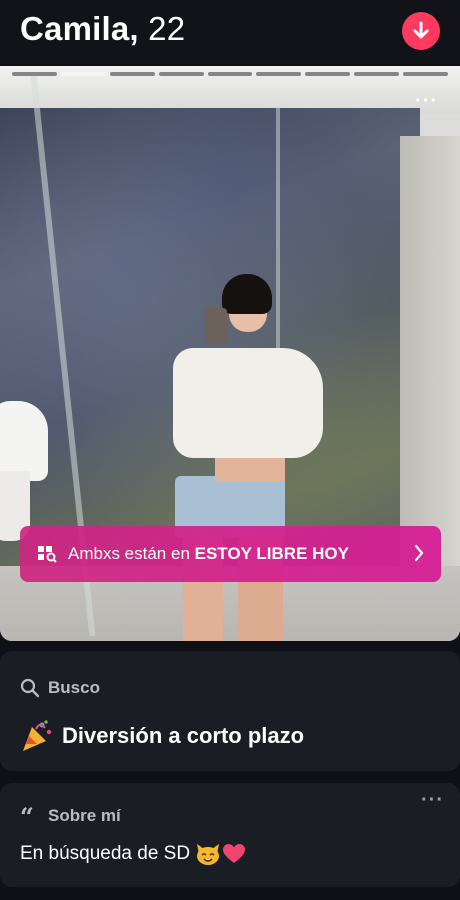 This screenshot has width=460, height=900. Describe the element at coordinates (37, 735) in the screenshot. I see `party-popper-icon` at that location.